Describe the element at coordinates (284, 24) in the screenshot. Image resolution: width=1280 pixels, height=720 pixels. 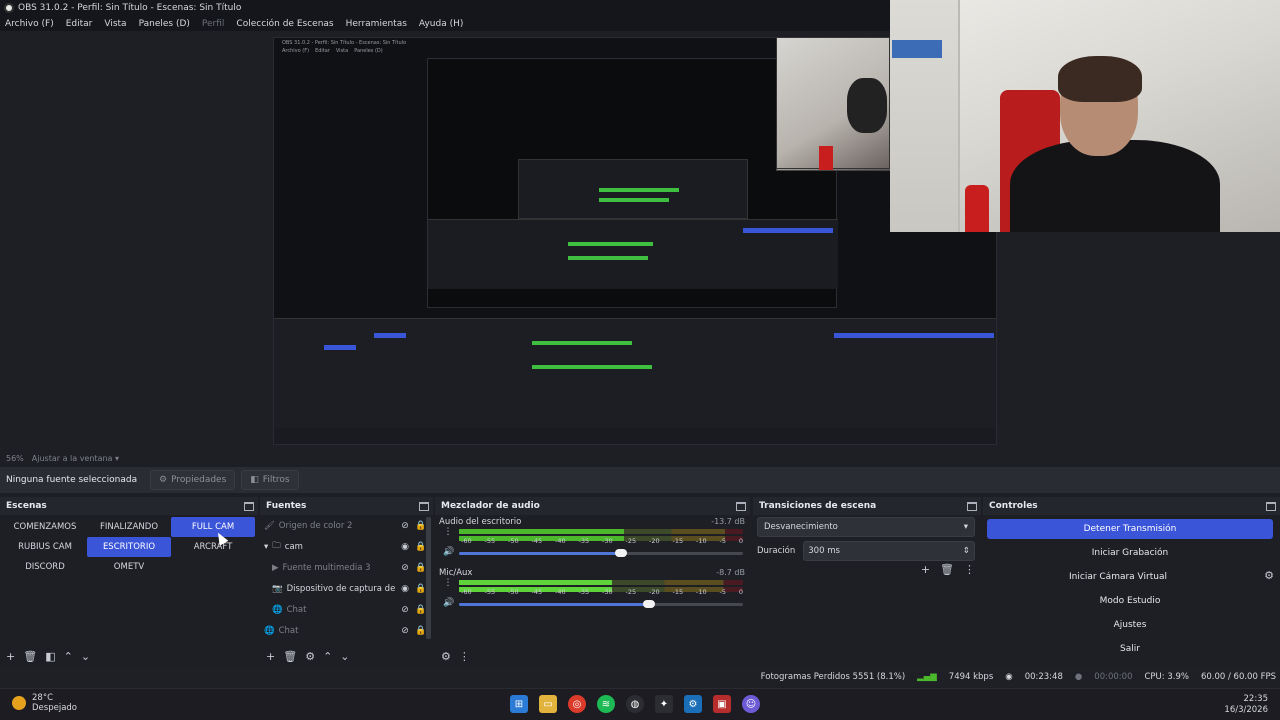
I see `menu-coleccion-escenas: Colección de Escenas` at that location.